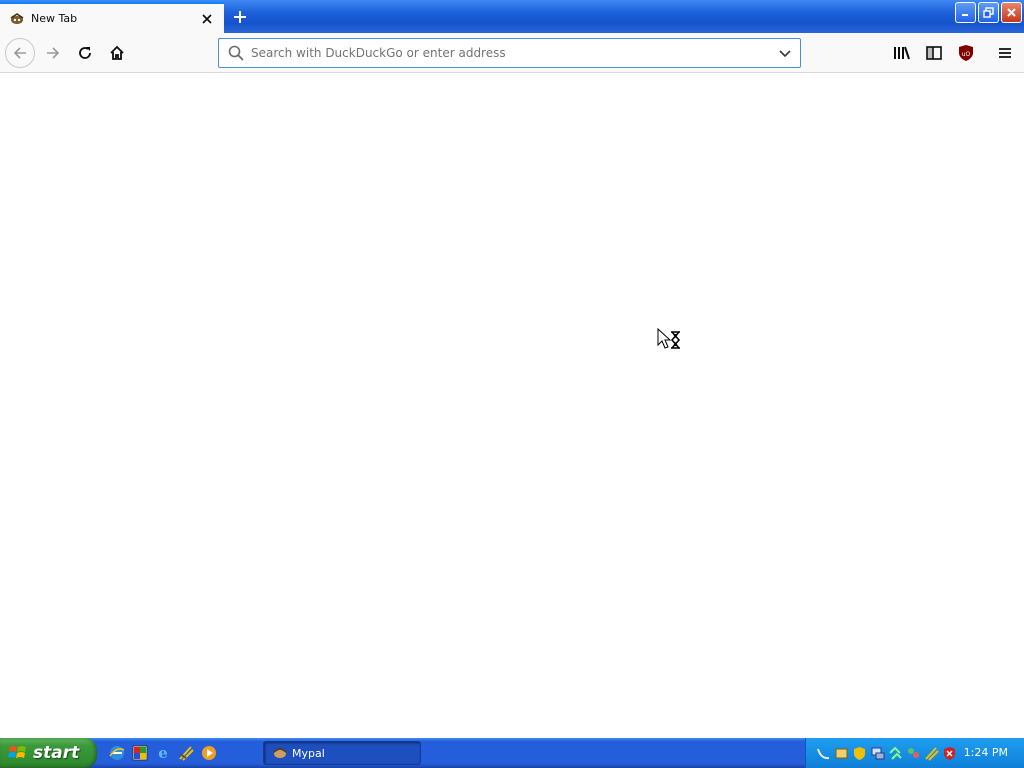 The width and height of the screenshot is (1024, 768). I want to click on ublock-icon: uO, so click(966, 53).